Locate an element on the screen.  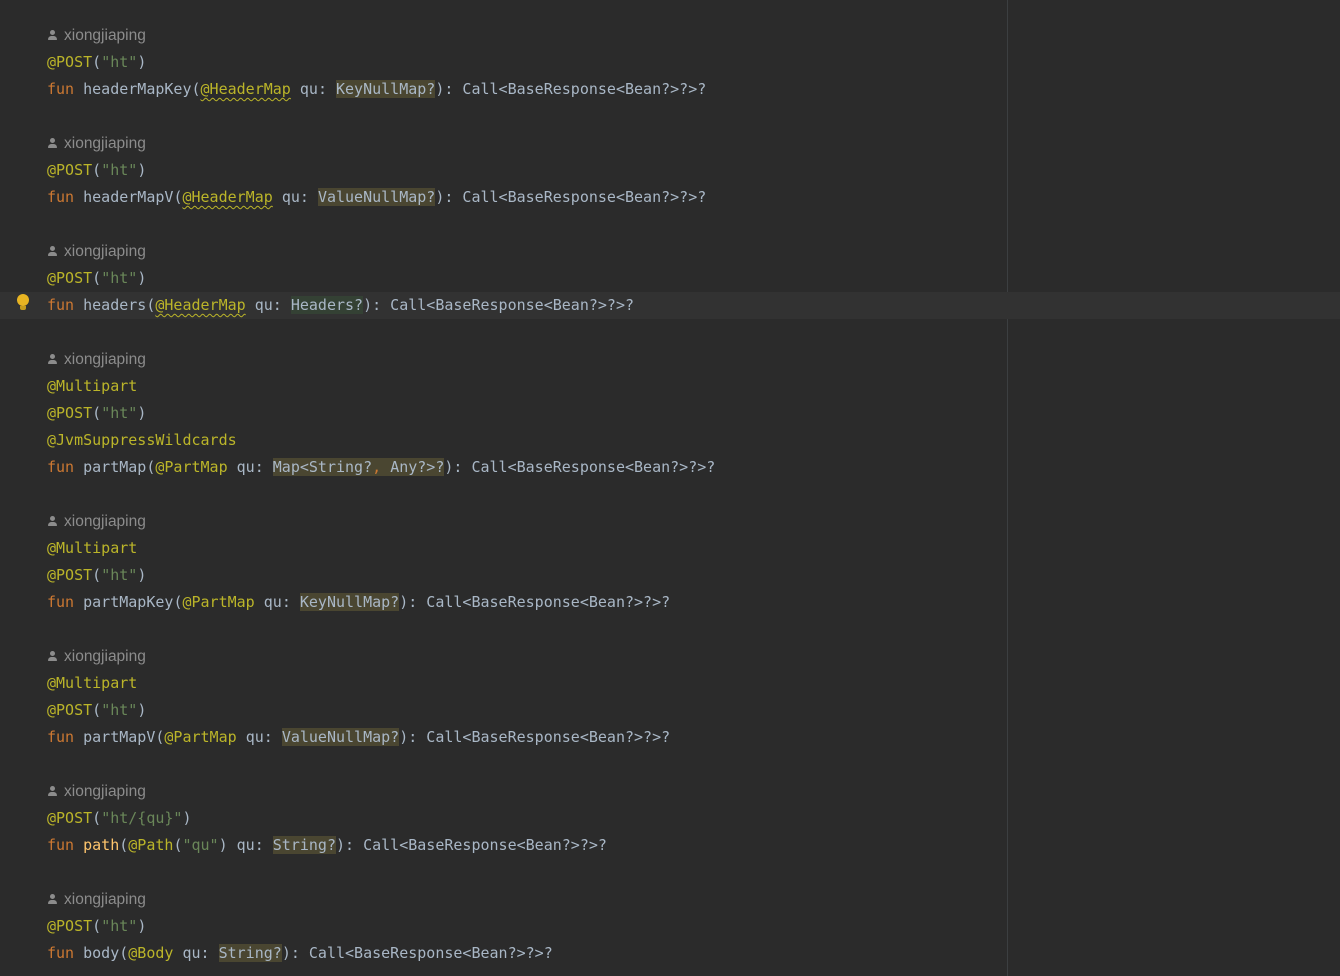
code-line: @JvmSuppressWildcards is located at coordinates (670, 440).